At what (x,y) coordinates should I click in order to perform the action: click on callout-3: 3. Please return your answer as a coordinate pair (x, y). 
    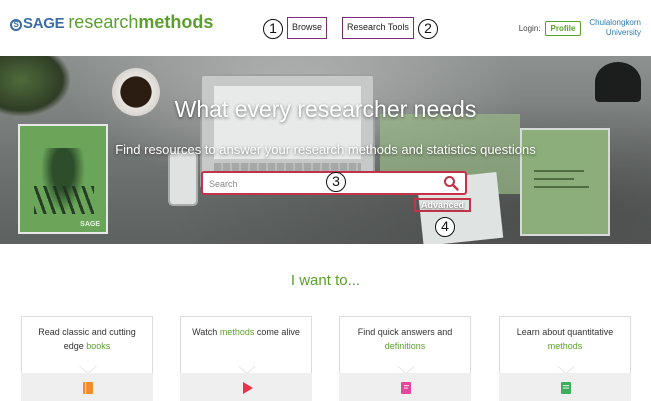
    Looking at the image, I should click on (336, 182).